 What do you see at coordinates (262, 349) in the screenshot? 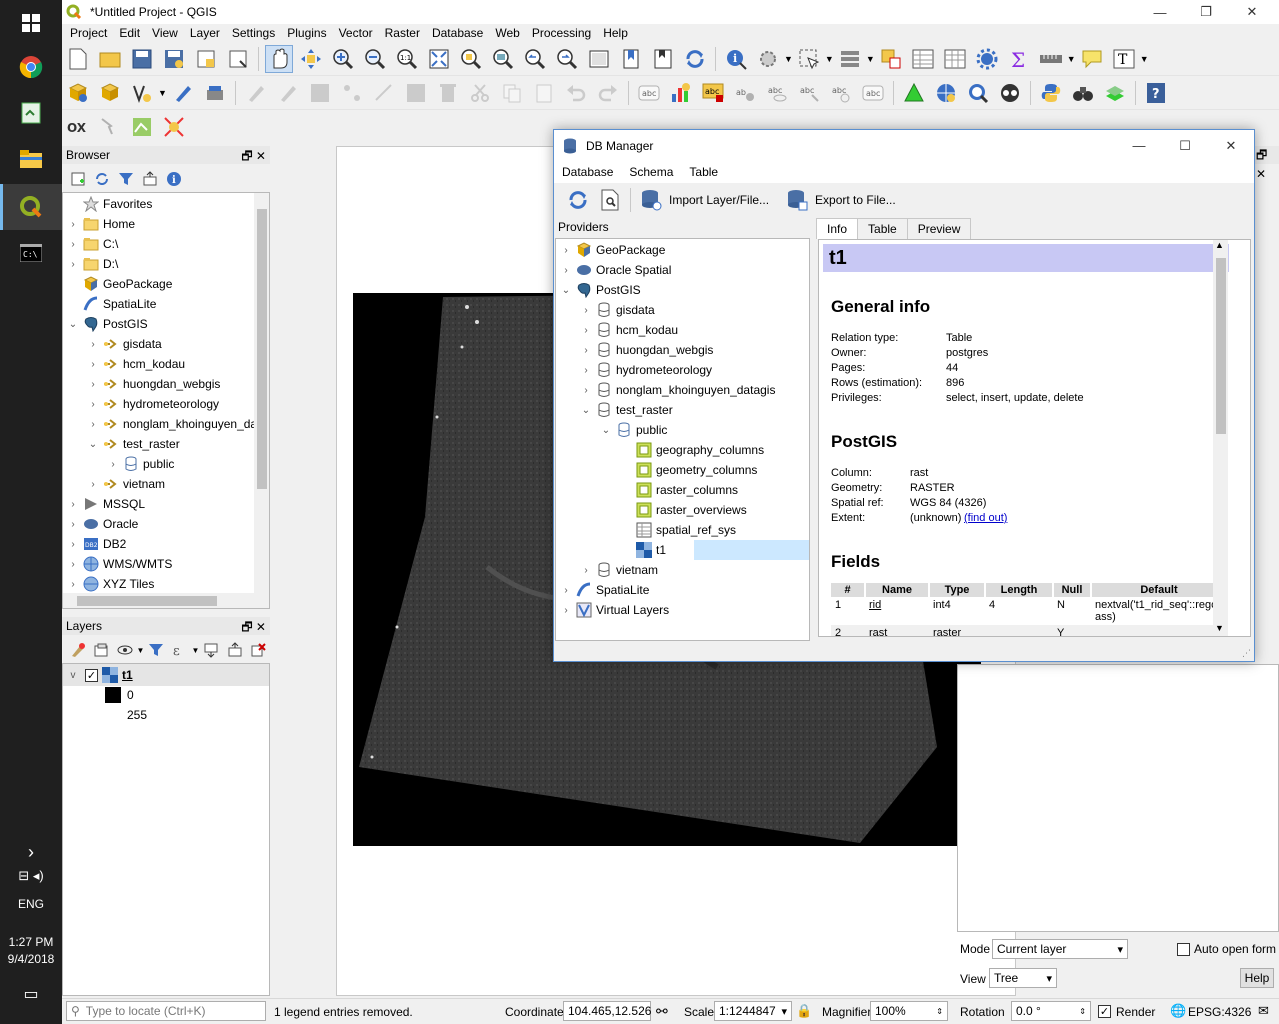
I see `browser-scrollbar-thumb` at bounding box center [262, 349].